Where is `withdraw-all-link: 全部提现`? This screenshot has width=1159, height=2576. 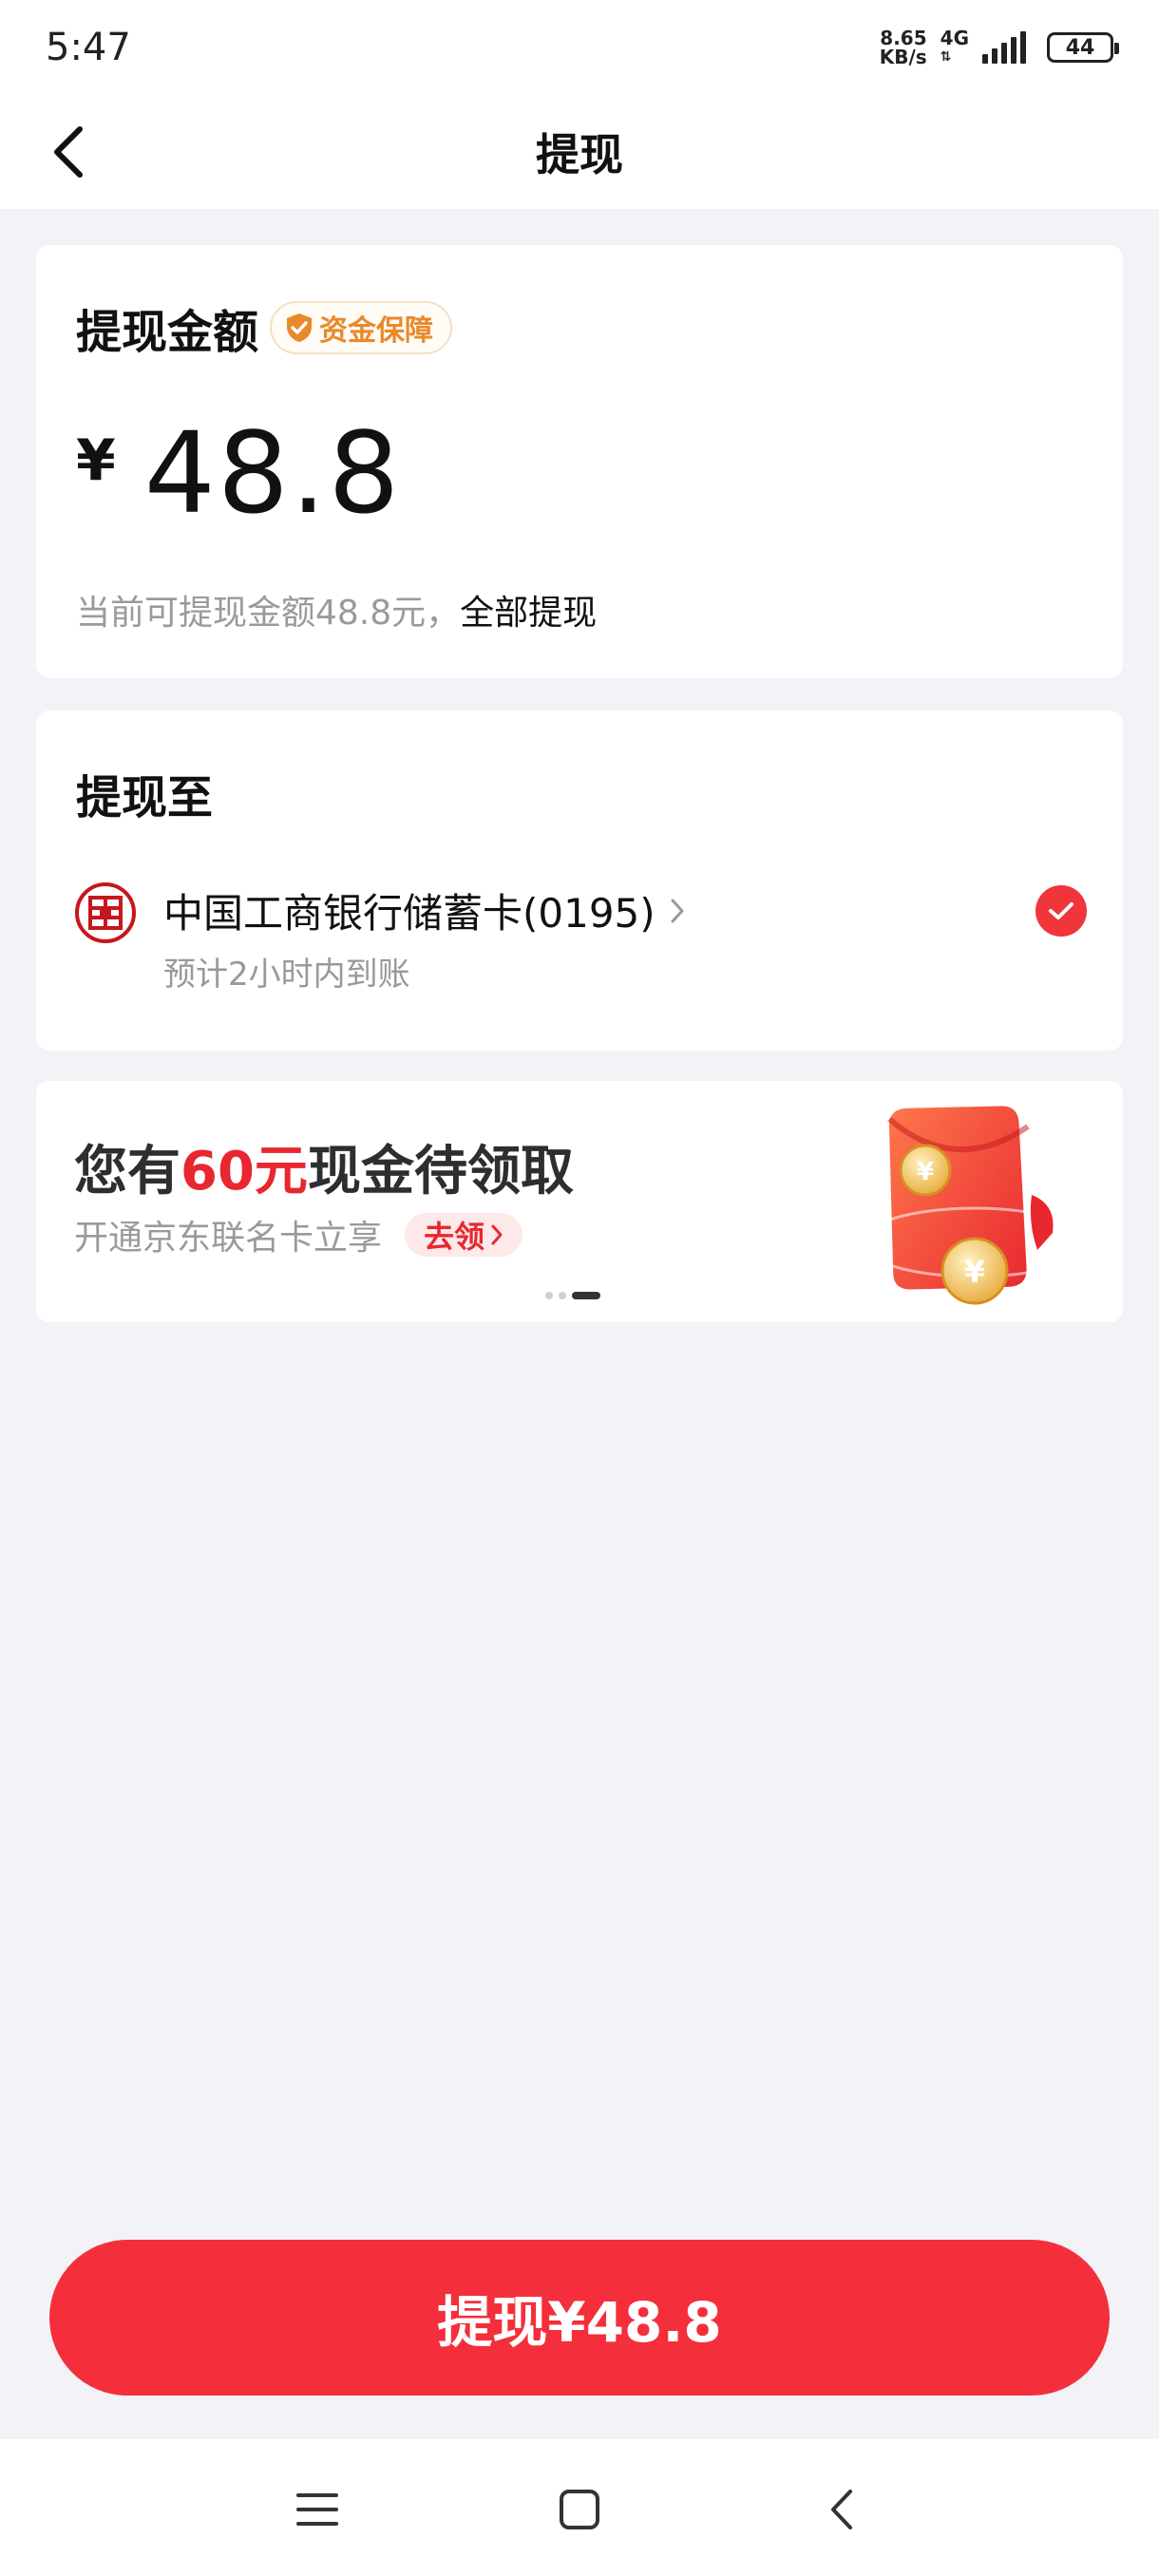 withdraw-all-link: 全部提现 is located at coordinates (528, 610).